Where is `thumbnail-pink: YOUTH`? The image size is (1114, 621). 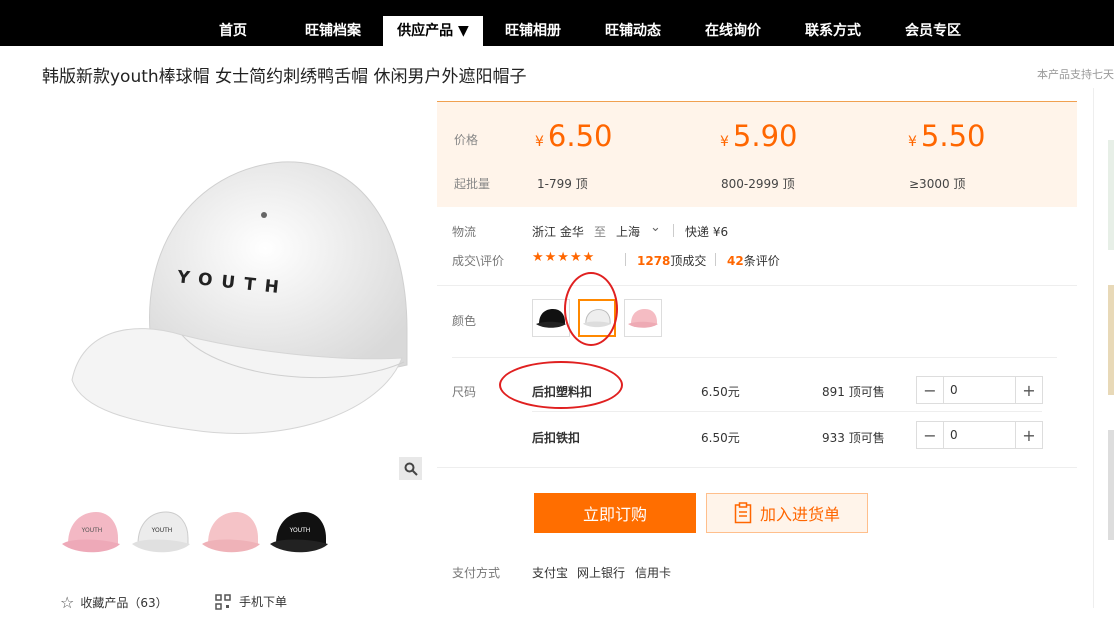 thumbnail-pink: YOUTH is located at coordinates (91, 531).